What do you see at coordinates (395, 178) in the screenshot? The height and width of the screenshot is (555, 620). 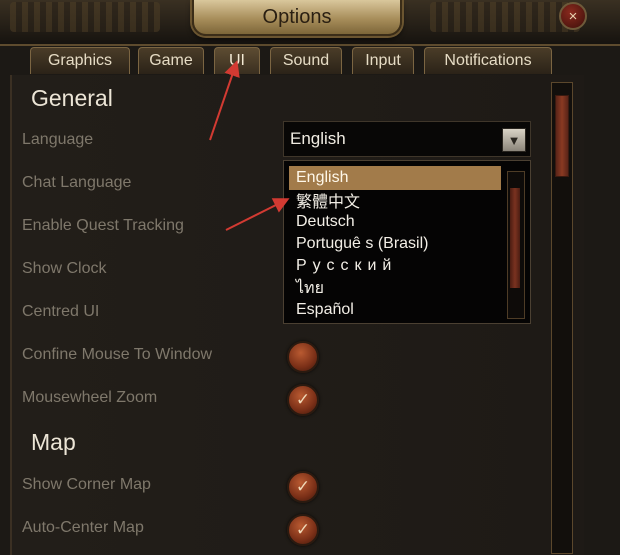 I see `language-option-english: English` at bounding box center [395, 178].